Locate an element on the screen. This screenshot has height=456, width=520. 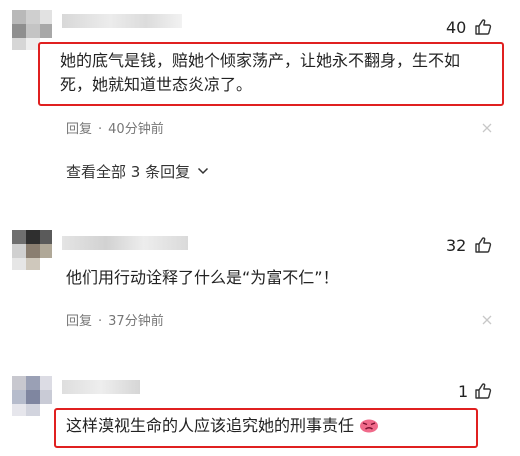
view-all-replies-button: 查看全部 3 条回复 is located at coordinates (137, 171).